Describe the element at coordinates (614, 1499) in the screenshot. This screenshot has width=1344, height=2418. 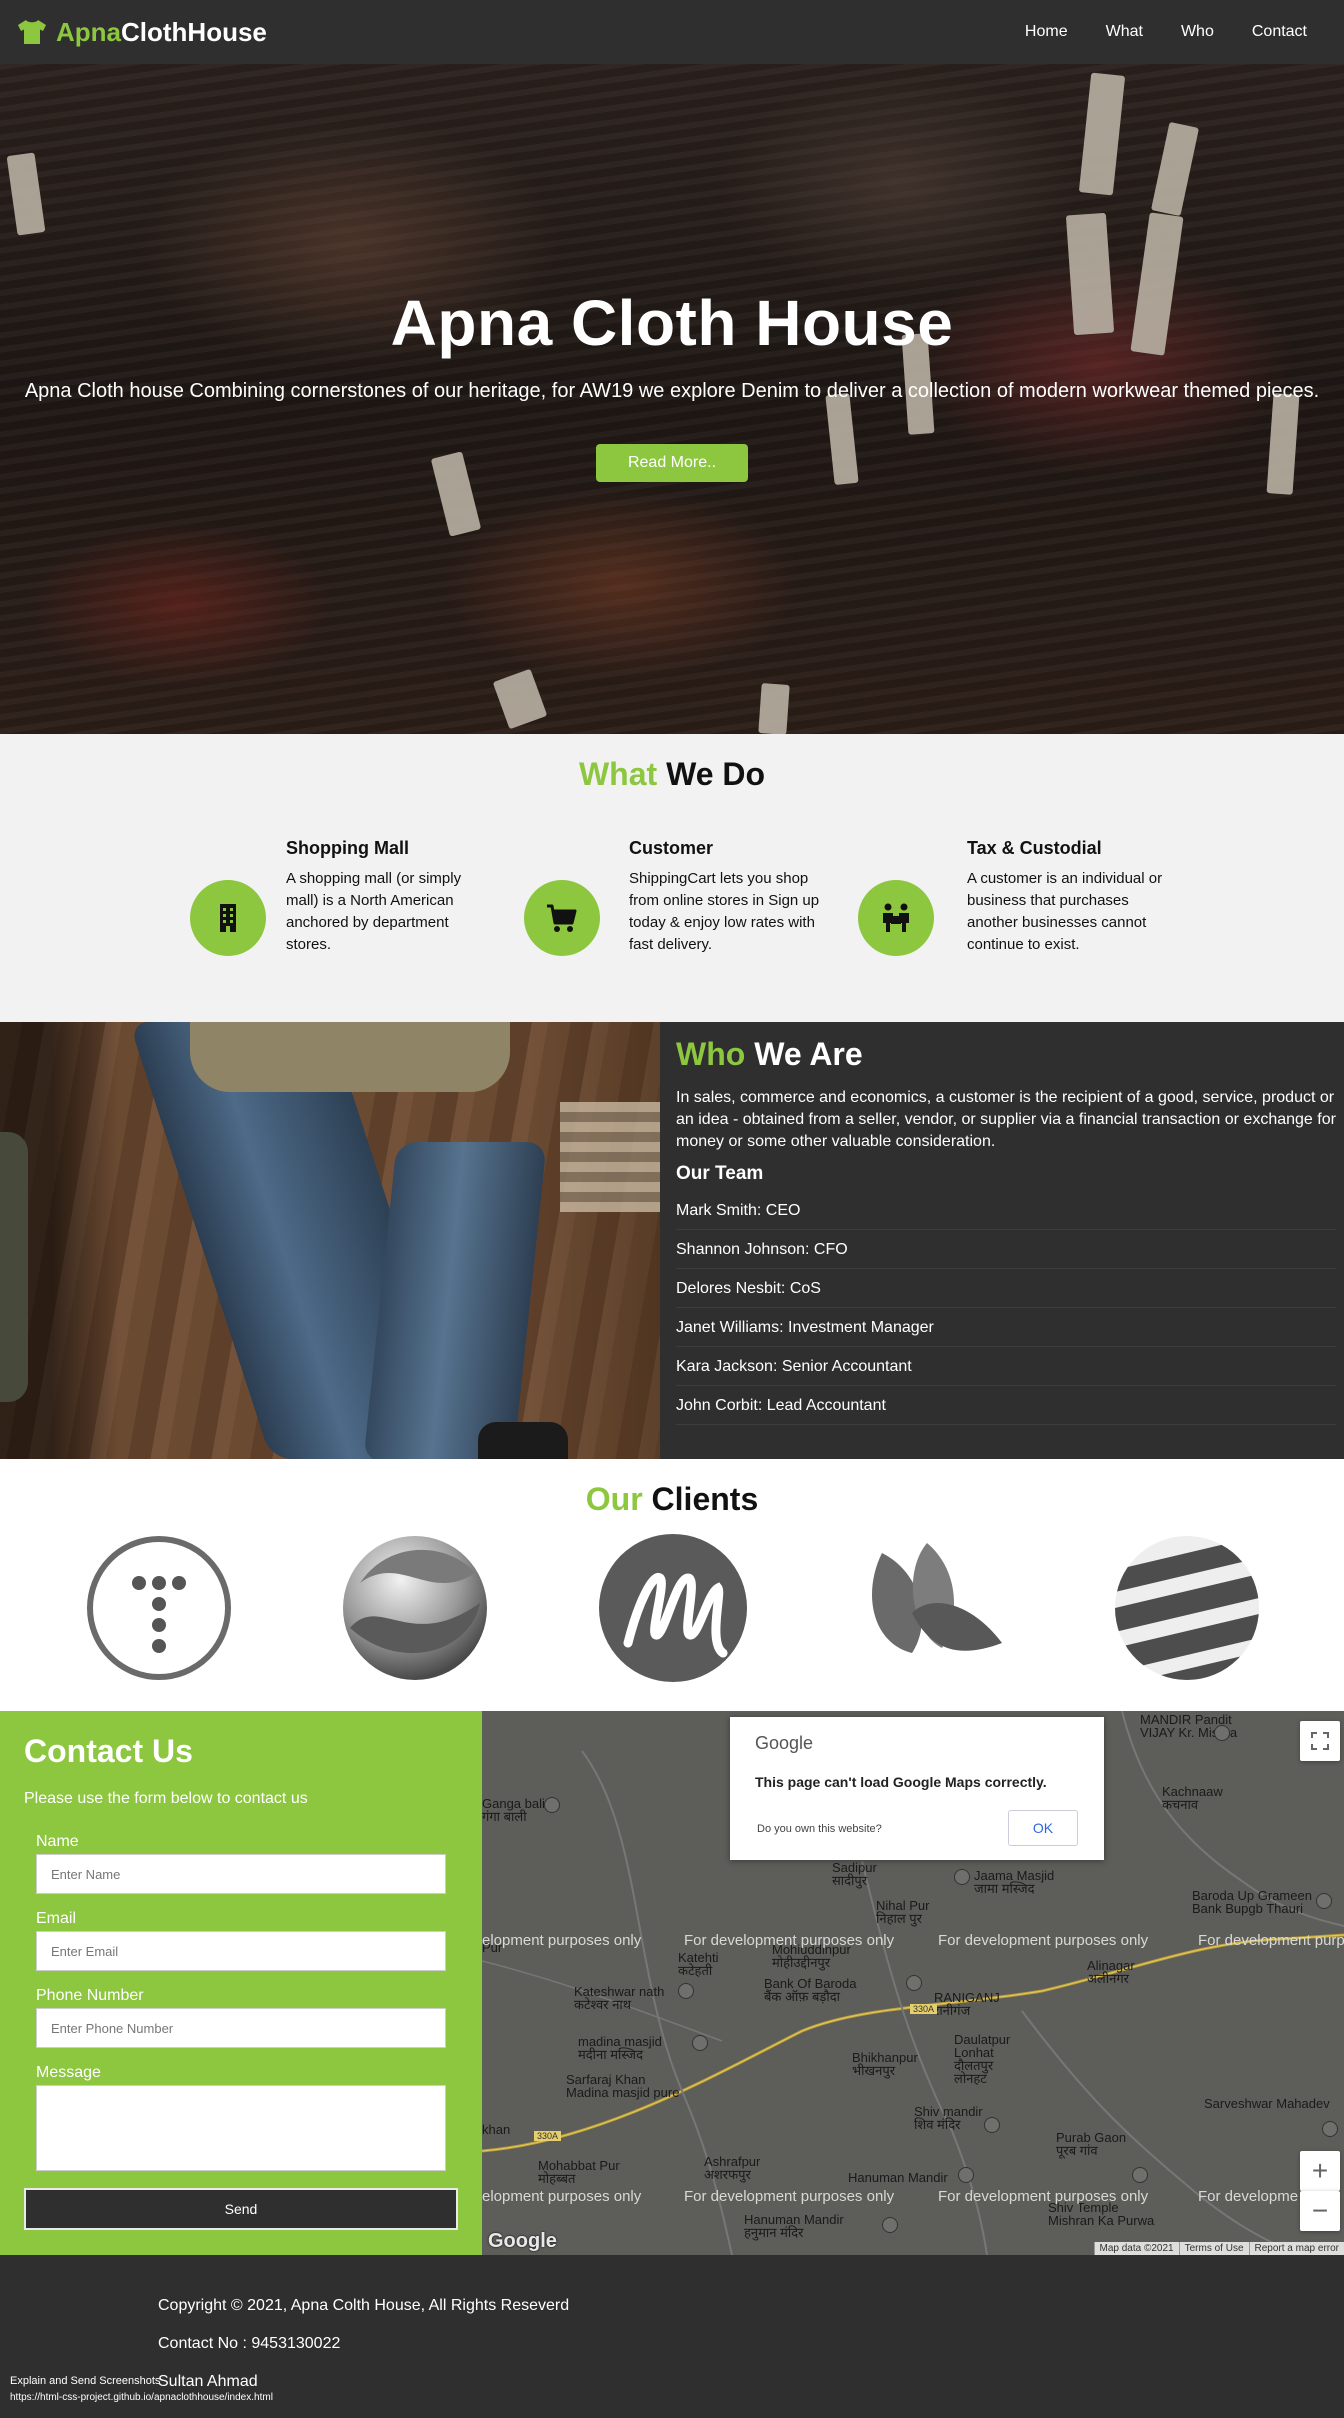
I see `clients-title-accent: Our` at that location.